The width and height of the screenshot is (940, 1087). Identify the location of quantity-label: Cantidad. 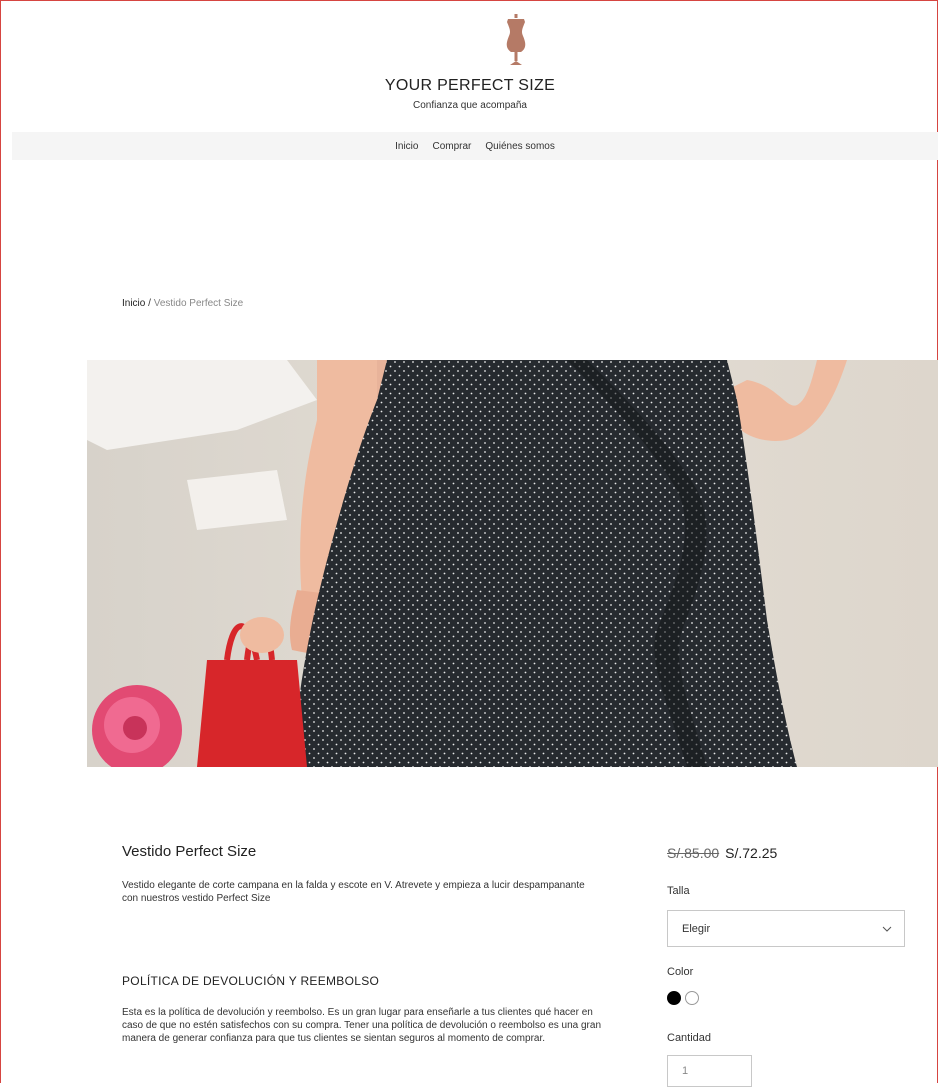
(689, 1038).